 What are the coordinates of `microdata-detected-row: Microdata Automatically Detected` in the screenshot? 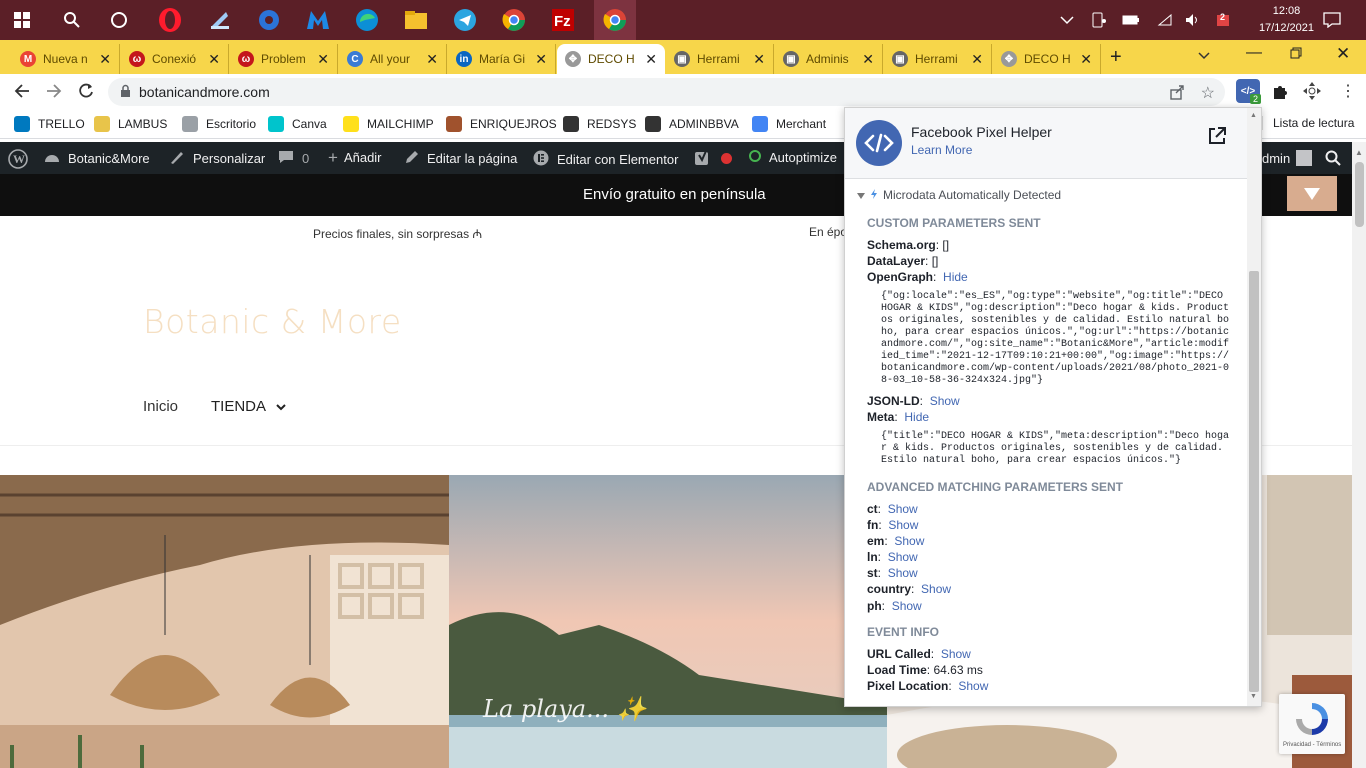 It's located at (959, 195).